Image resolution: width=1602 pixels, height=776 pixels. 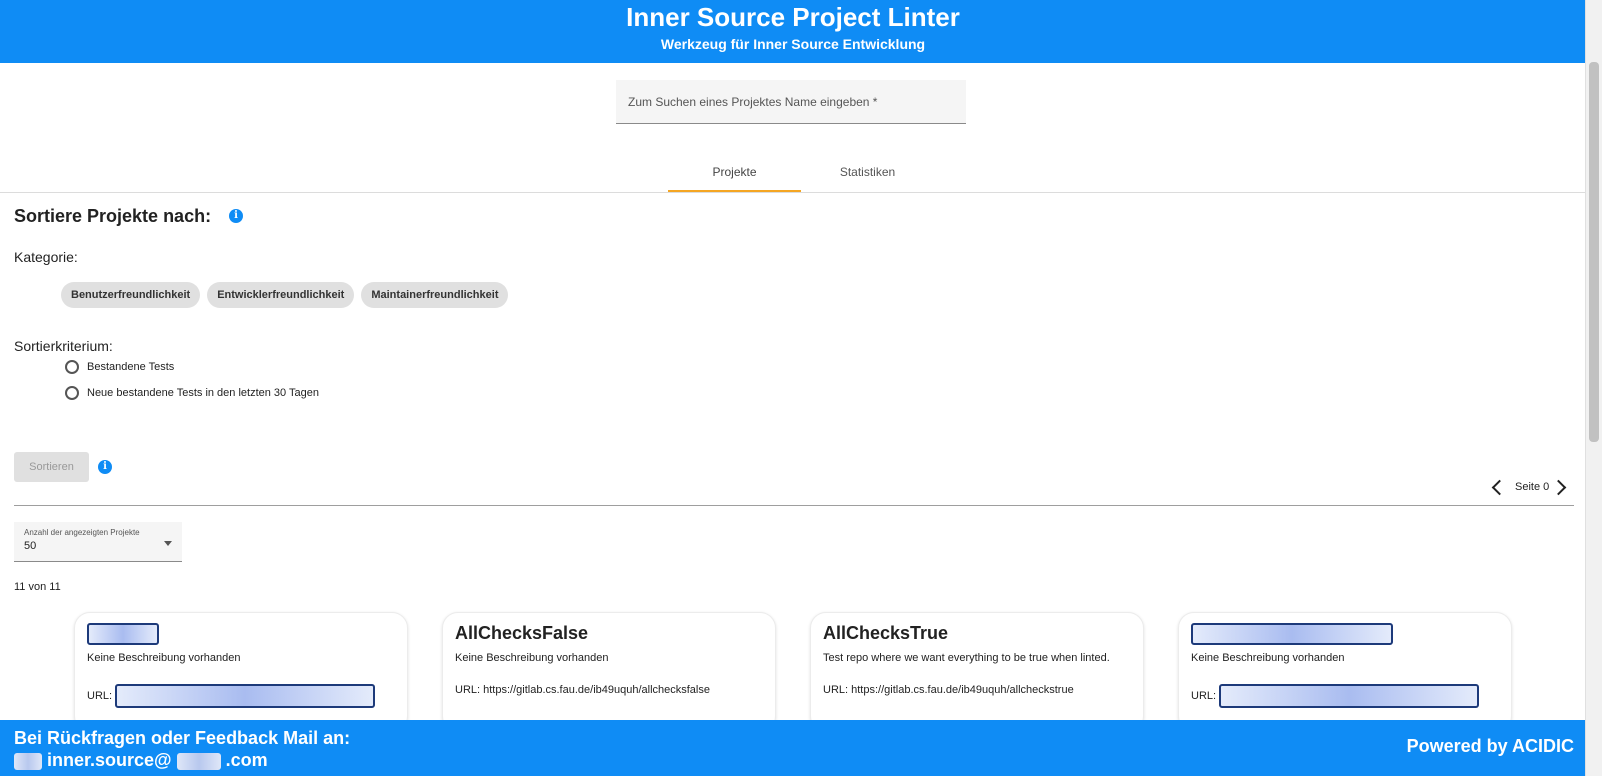 What do you see at coordinates (793, 44) in the screenshot?
I see `app-subtitle: Werkzeug für Inner Source Entwicklung` at bounding box center [793, 44].